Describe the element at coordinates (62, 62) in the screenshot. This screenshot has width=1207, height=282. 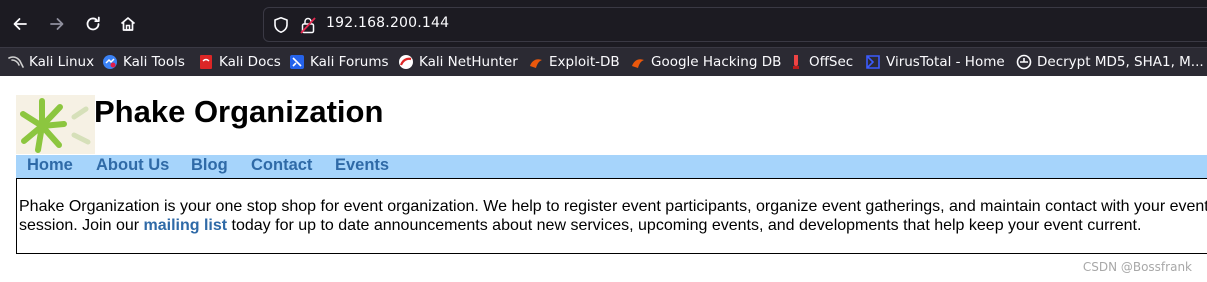
I see `bookmark-label: Kali Linux` at that location.